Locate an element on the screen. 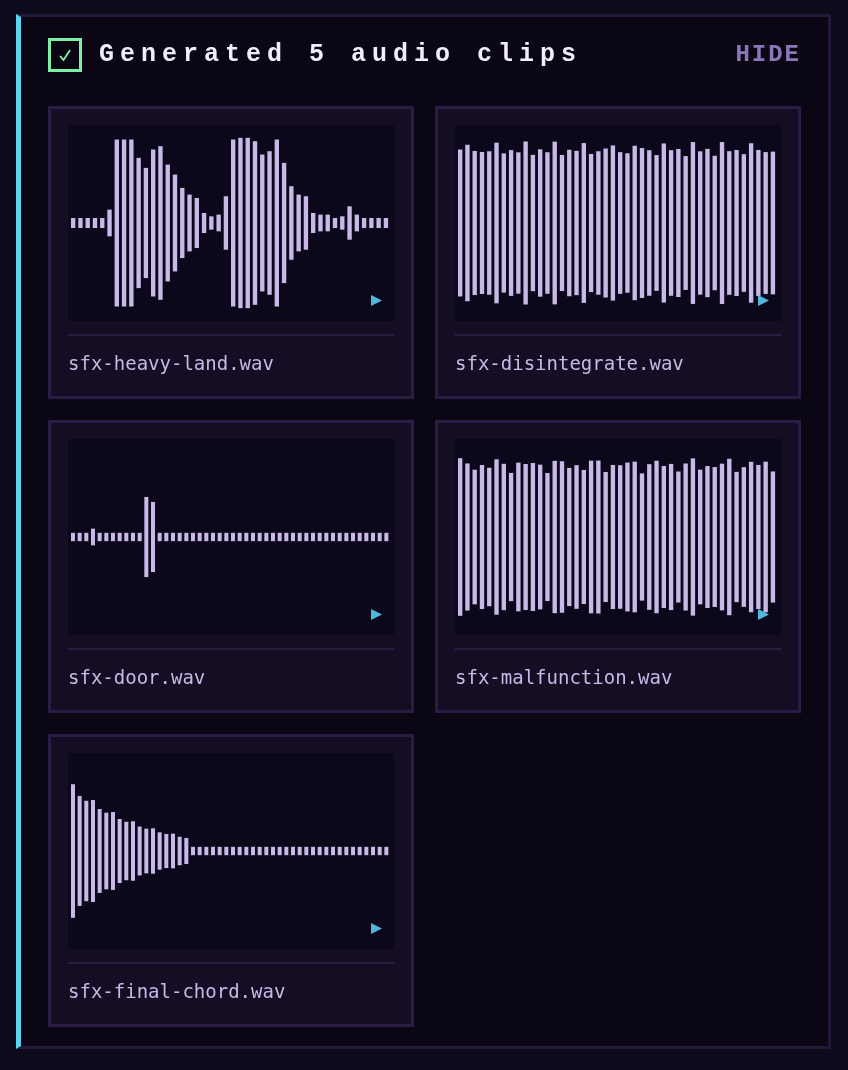  panel-title: Generated 5 audio clips is located at coordinates (341, 55).